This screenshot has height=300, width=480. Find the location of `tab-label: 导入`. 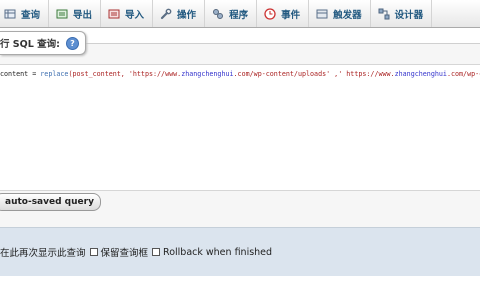

tab-label: 导入 is located at coordinates (135, 15).